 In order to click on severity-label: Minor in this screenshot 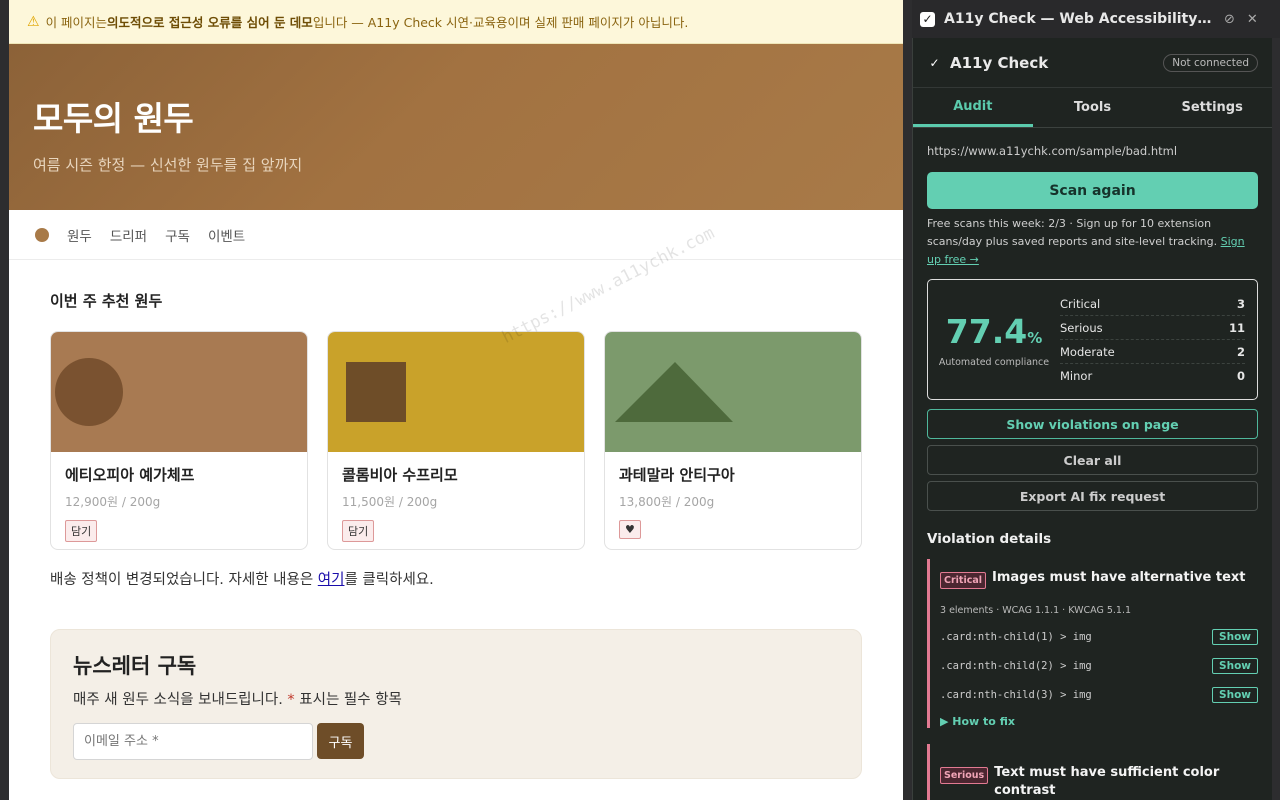, I will do `click(1076, 376)`.